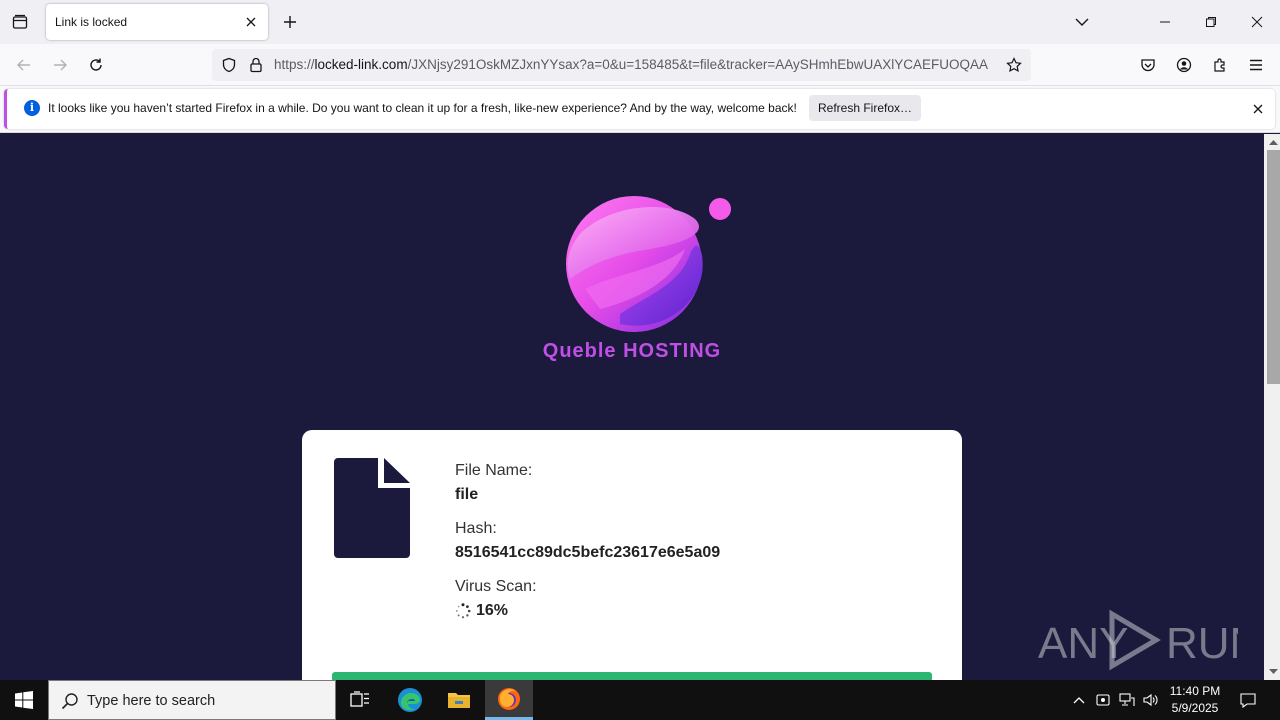 Image resolution: width=1280 pixels, height=720 pixels. What do you see at coordinates (1079, 700) in the screenshot?
I see `tray-chevron-icon` at bounding box center [1079, 700].